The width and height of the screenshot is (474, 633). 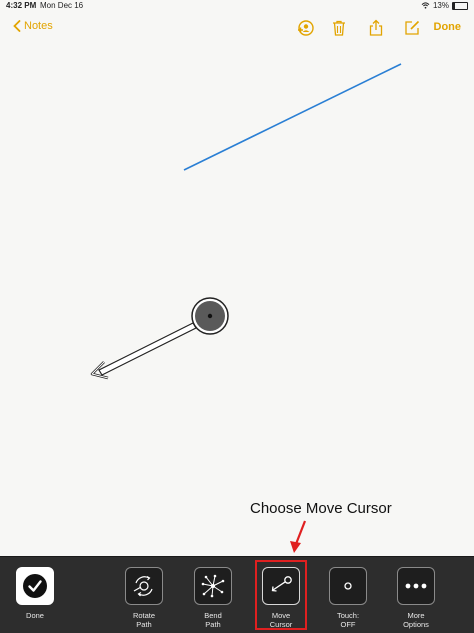 I want to click on touch-icon, so click(x=348, y=586).